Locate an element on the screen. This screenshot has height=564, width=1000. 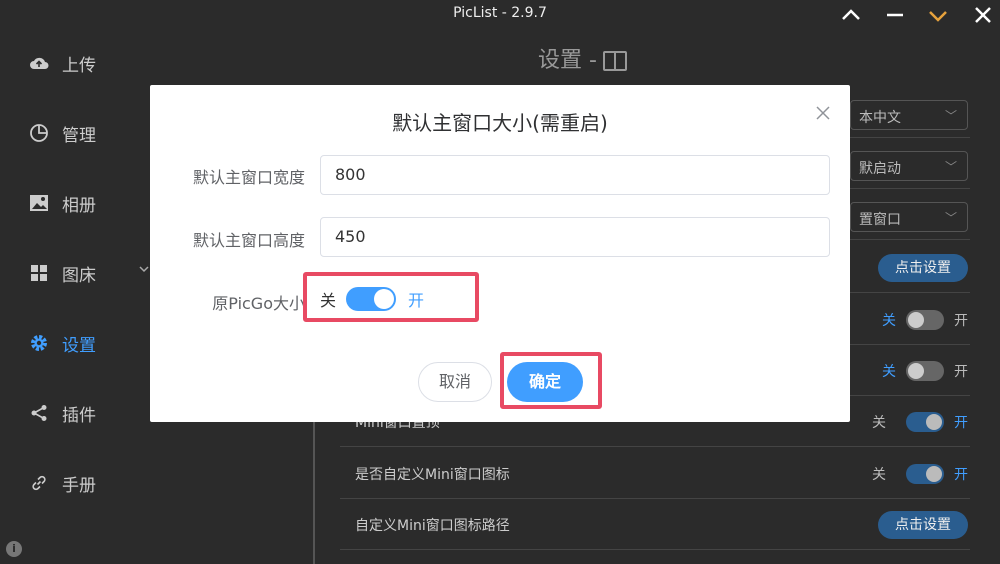
width-label: 默认主窗口宽度 is located at coordinates (248, 177).